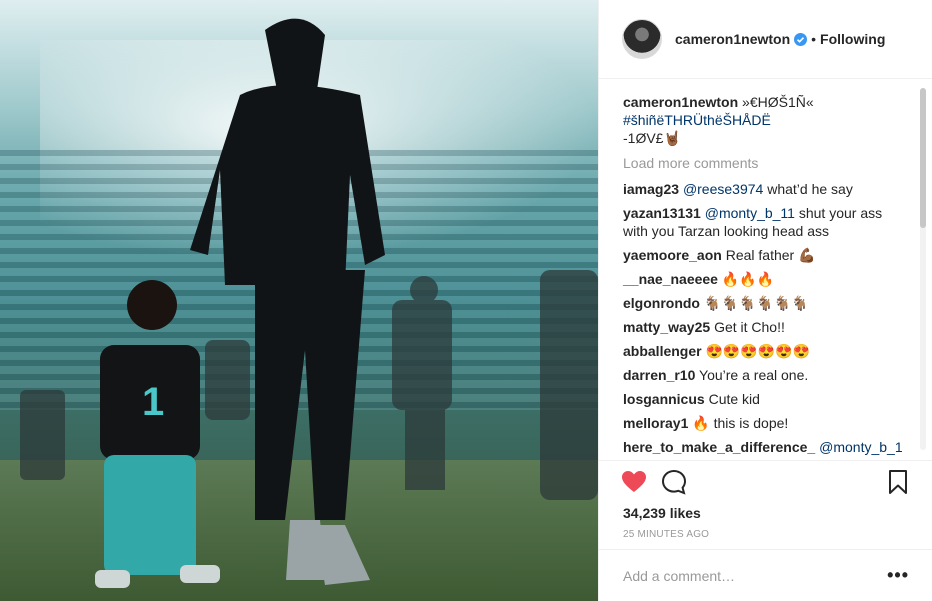  What do you see at coordinates (766, 163) in the screenshot?
I see `load-more-comments-button: Load more comments` at bounding box center [766, 163].